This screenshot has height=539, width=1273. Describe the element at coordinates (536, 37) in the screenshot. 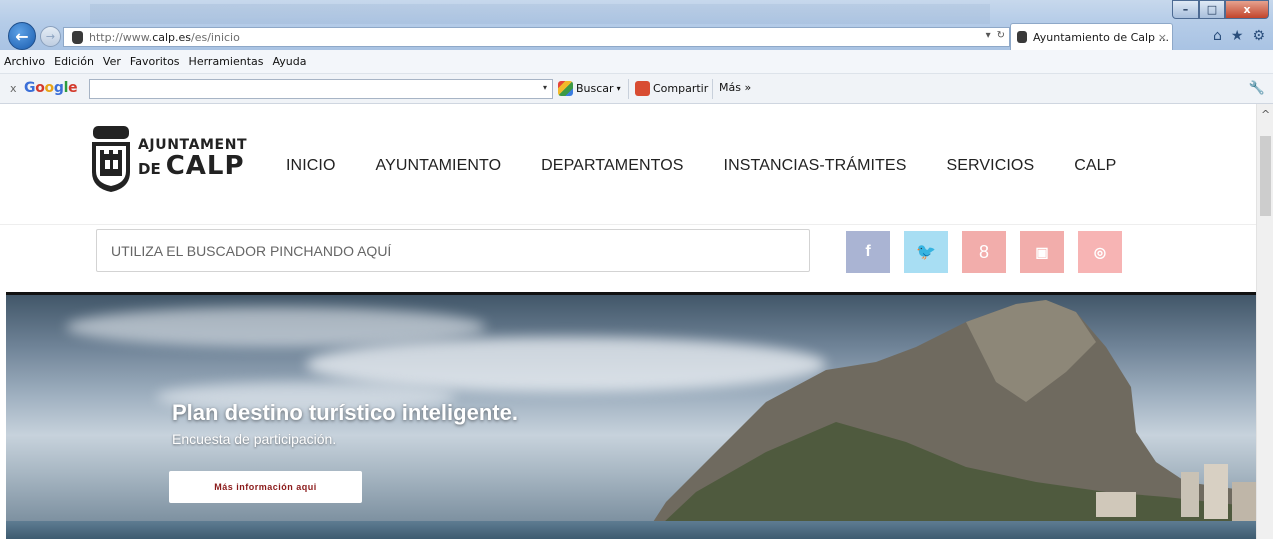

I see `address-bar: http://www.calp.es/es/inicio ▾ ↻` at that location.